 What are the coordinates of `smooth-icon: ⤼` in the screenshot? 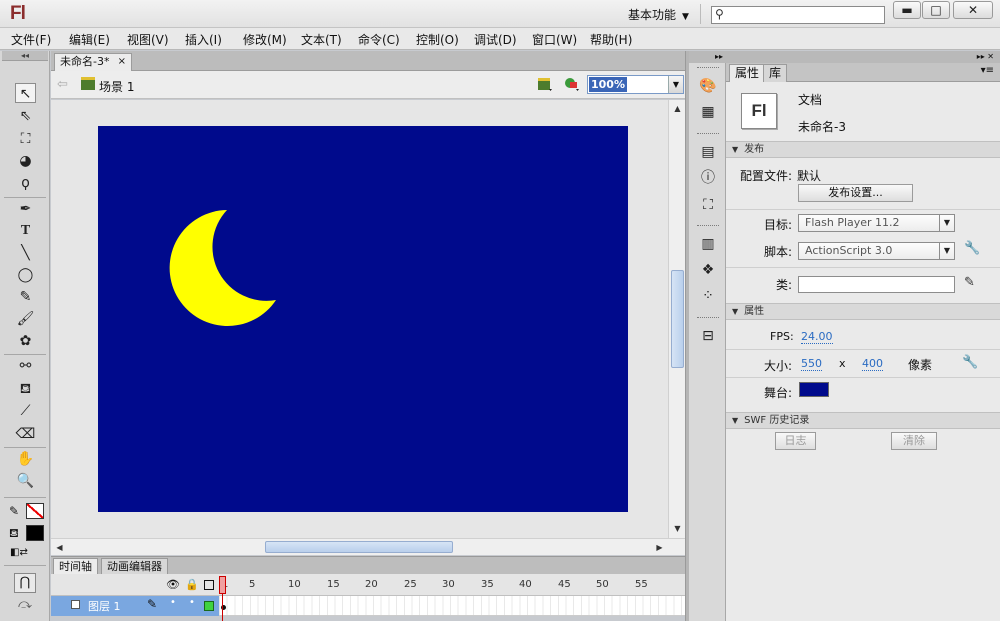 It's located at (25, 606).